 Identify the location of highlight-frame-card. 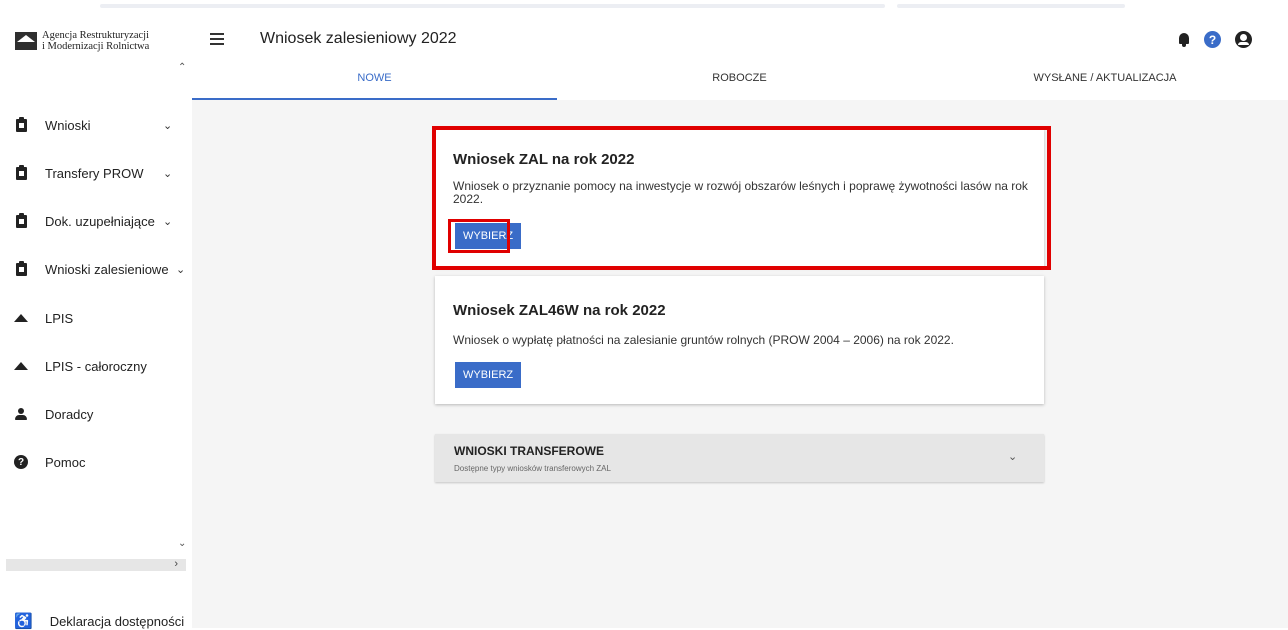
(741, 198).